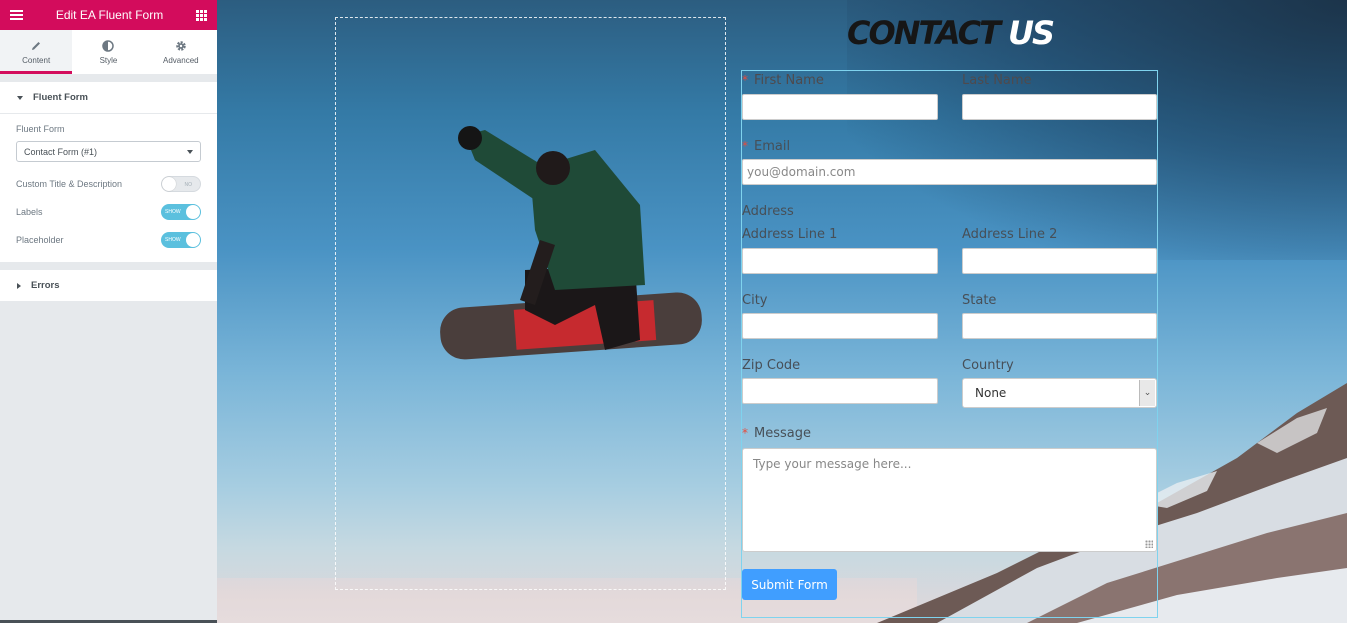  Describe the element at coordinates (1147, 393) in the screenshot. I see `chevron-down-icon: ⌄` at that location.